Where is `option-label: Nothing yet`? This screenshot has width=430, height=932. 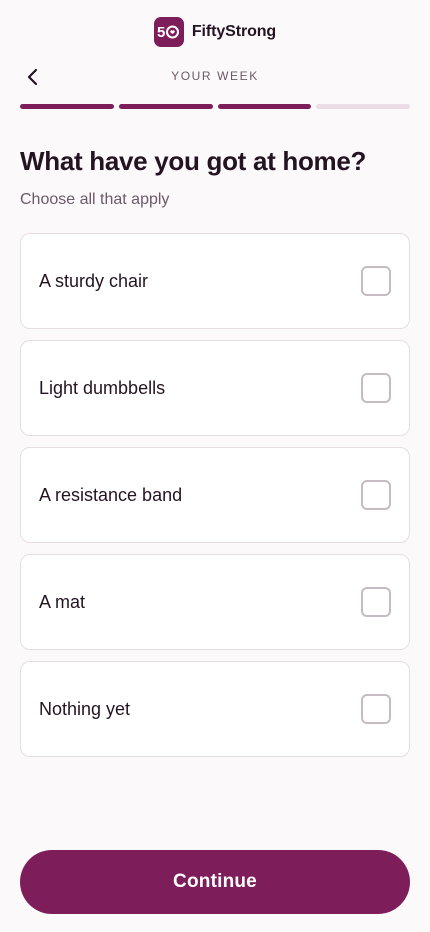
option-label: Nothing yet is located at coordinates (85, 708).